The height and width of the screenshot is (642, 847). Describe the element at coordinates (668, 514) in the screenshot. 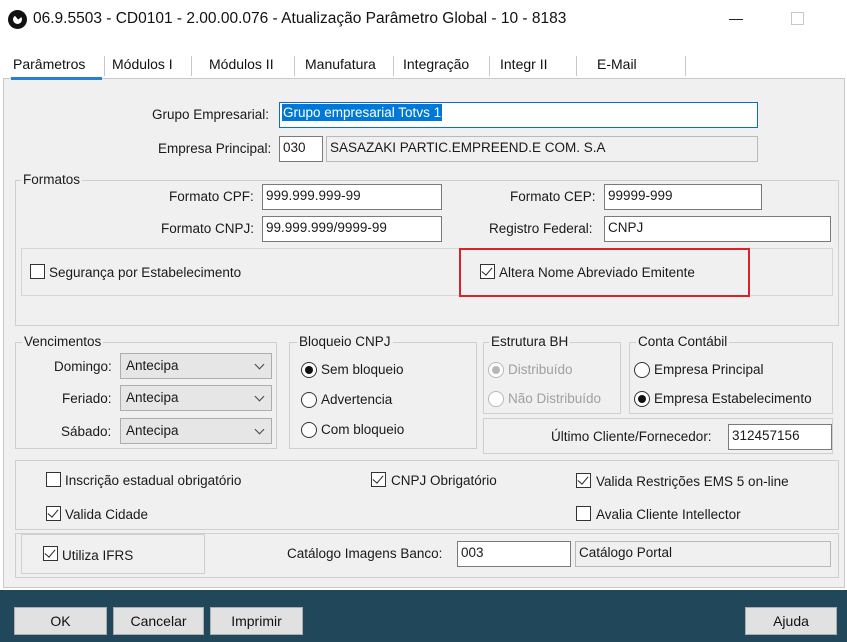

I see `avalia-cliente-label: Avalia Cliente Intellector` at that location.